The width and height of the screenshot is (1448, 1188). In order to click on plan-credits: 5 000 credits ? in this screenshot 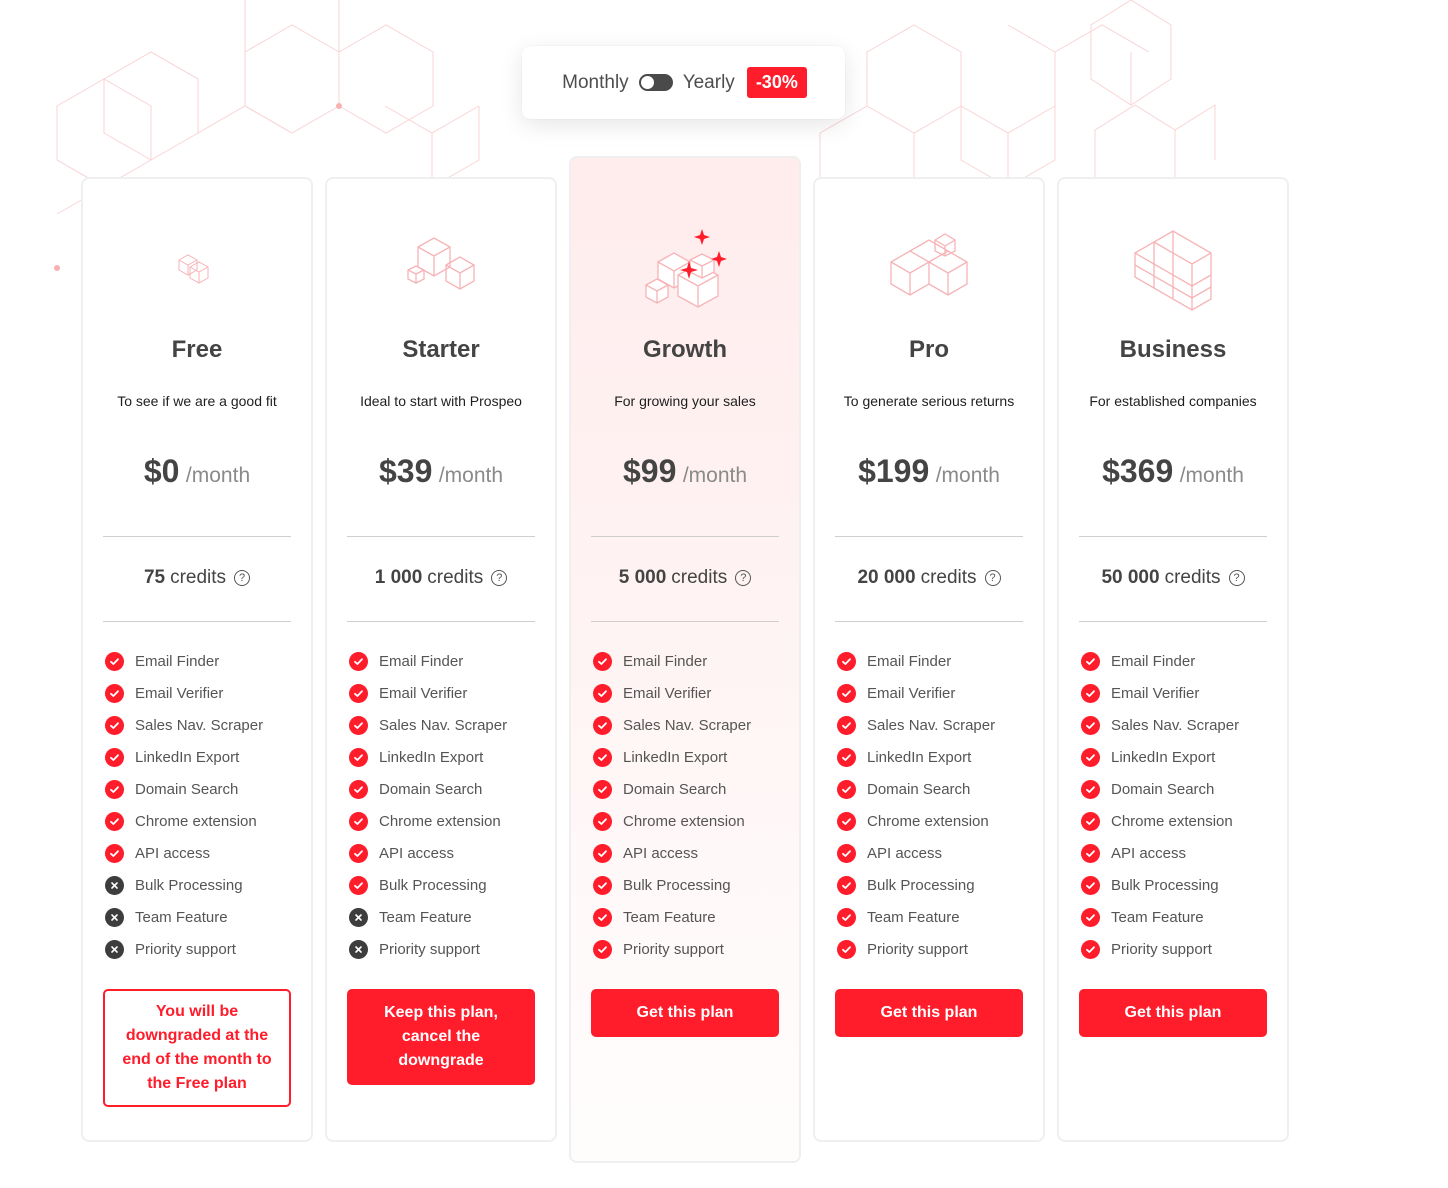, I will do `click(685, 578)`.